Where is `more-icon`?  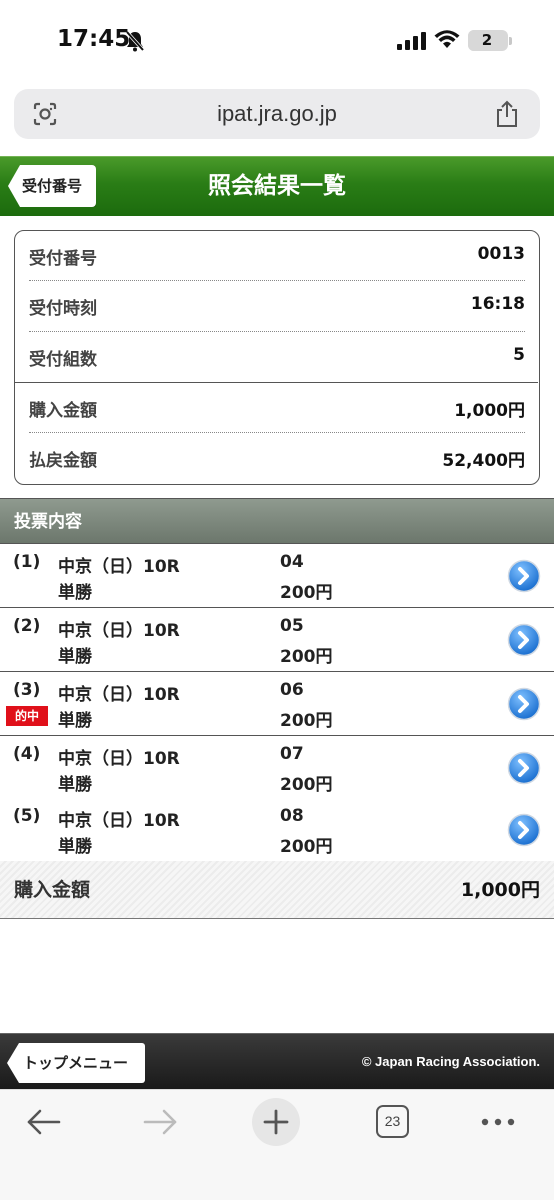 more-icon is located at coordinates (498, 1122).